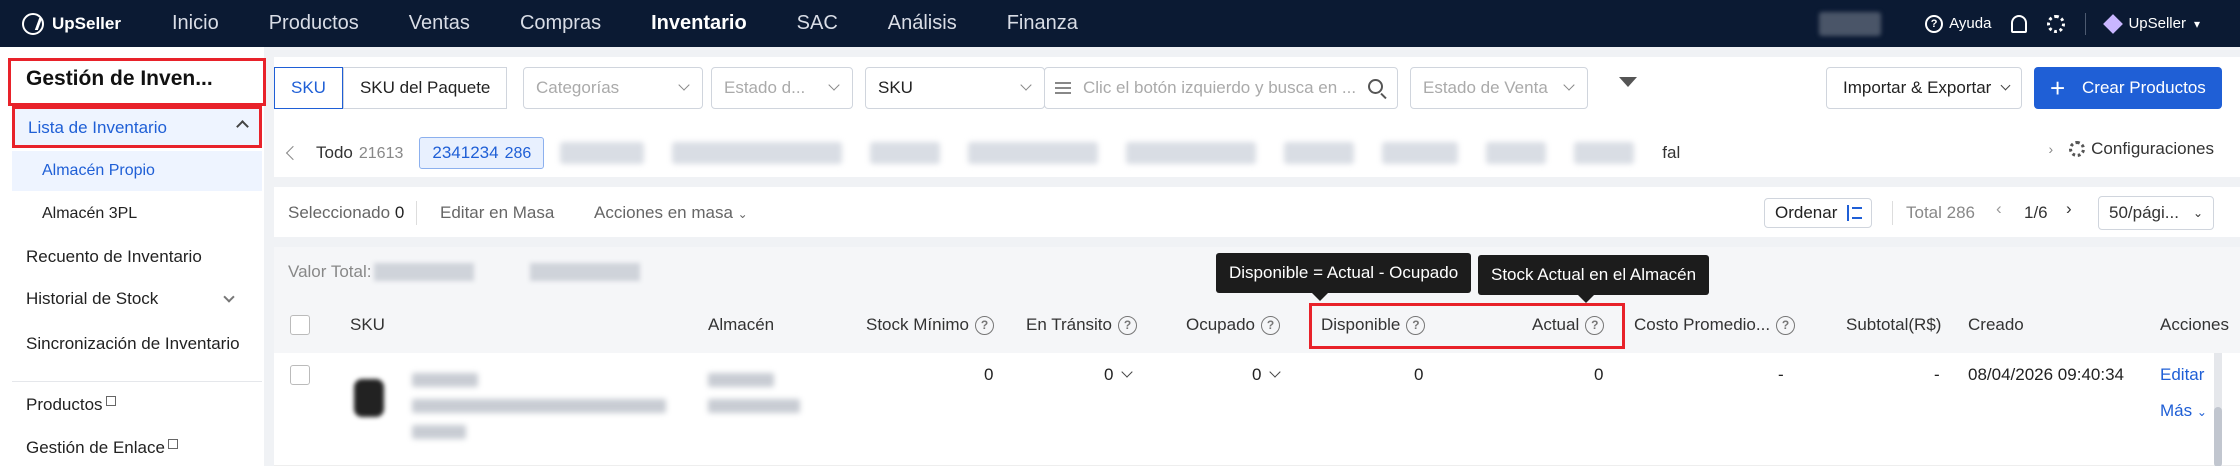  What do you see at coordinates (2128, 88) in the screenshot?
I see `create-products-button: Crear Productos` at bounding box center [2128, 88].